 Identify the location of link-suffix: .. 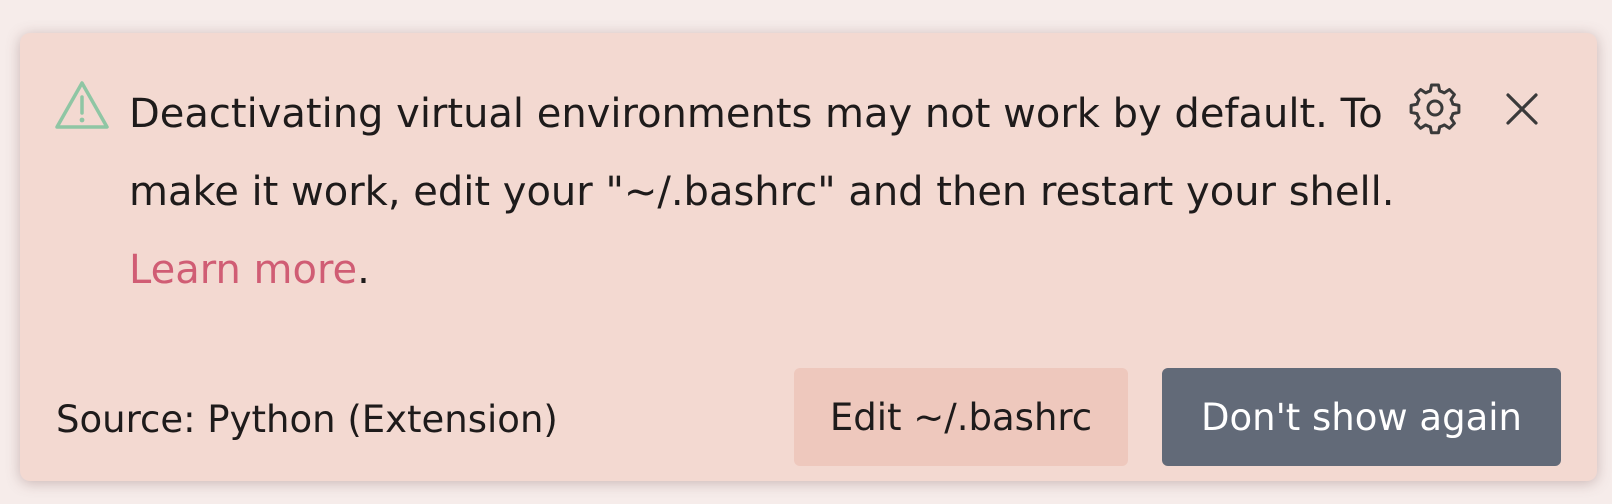
(363, 270).